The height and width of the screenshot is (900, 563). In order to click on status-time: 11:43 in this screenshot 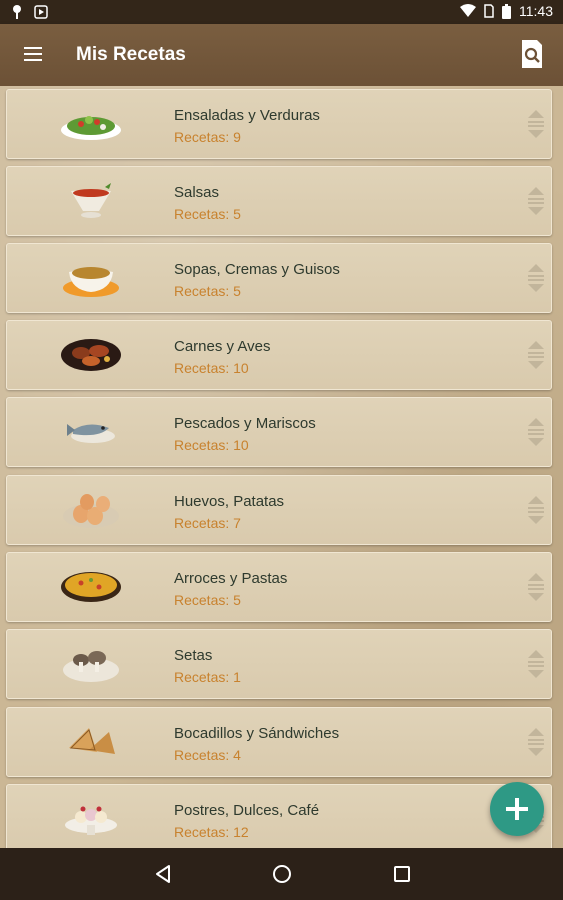, I will do `click(536, 11)`.